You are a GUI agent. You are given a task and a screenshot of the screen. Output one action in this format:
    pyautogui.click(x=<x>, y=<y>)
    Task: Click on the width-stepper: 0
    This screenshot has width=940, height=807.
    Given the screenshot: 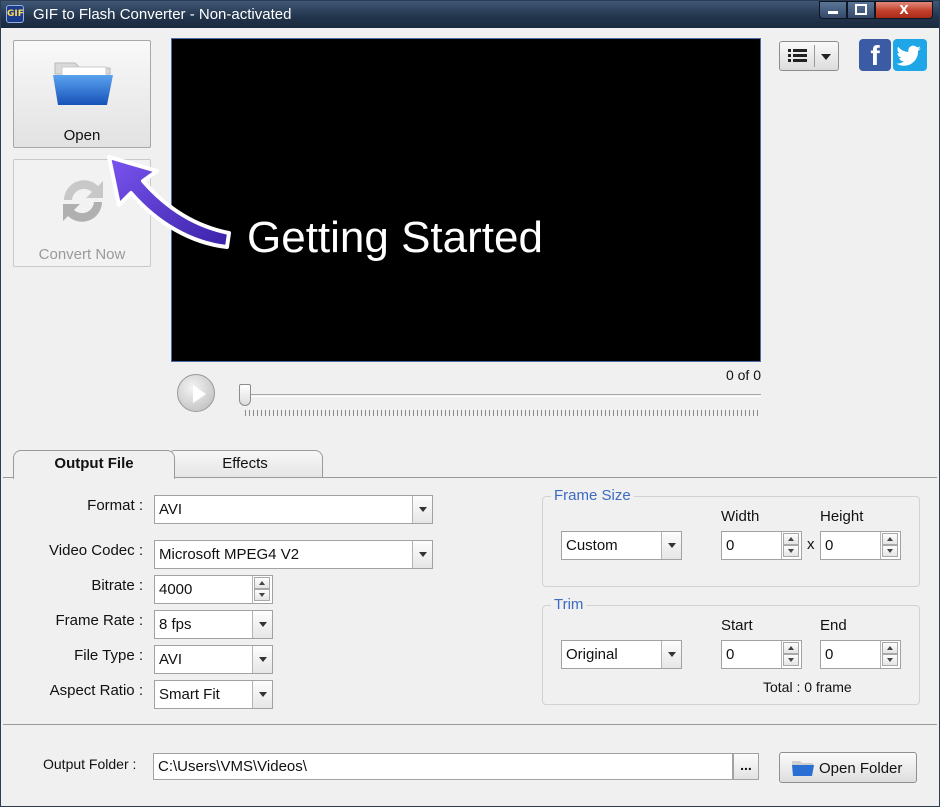 What is the action you would take?
    pyautogui.click(x=761, y=545)
    